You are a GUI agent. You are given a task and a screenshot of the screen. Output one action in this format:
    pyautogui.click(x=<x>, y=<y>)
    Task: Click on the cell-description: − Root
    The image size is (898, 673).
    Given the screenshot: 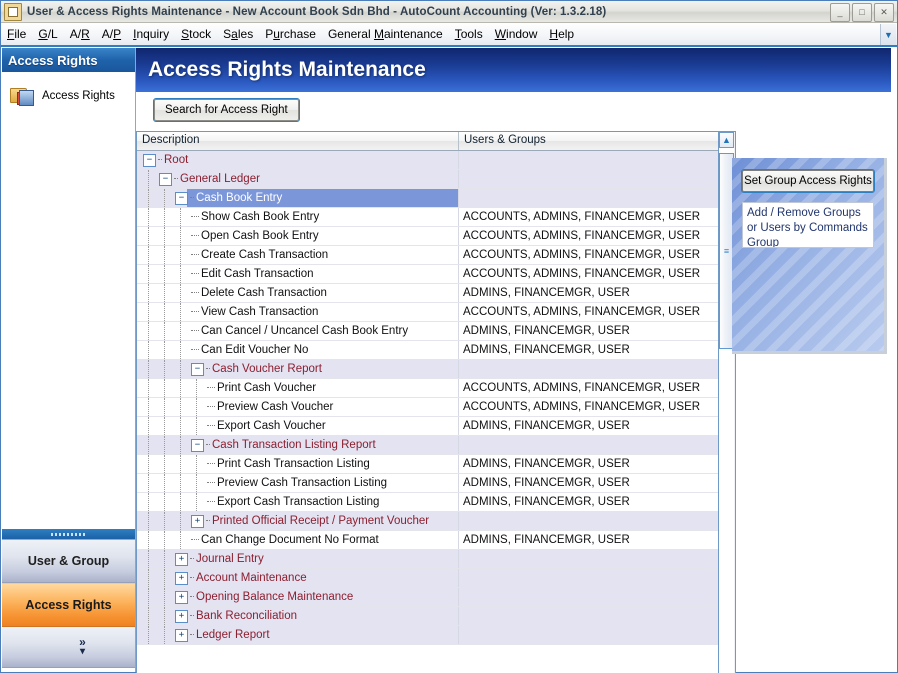 What is the action you would take?
    pyautogui.click(x=298, y=160)
    